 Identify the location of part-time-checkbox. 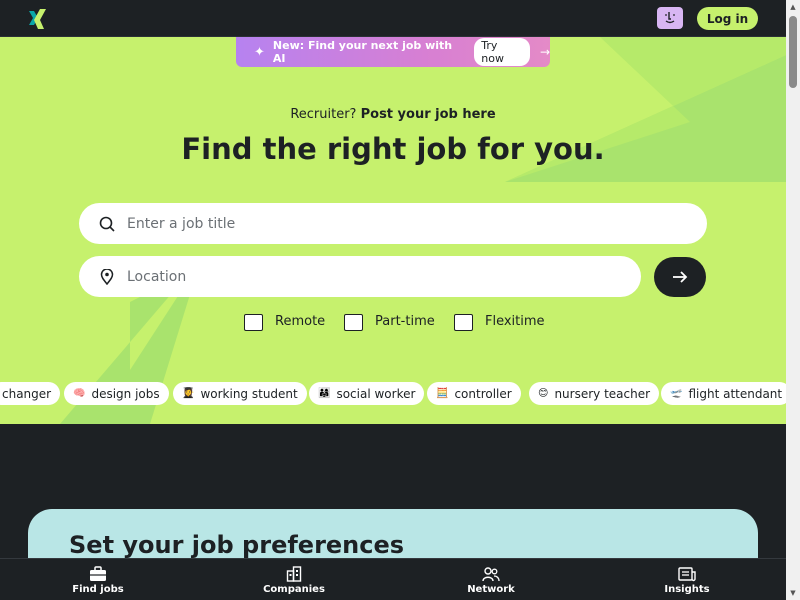
(353, 322).